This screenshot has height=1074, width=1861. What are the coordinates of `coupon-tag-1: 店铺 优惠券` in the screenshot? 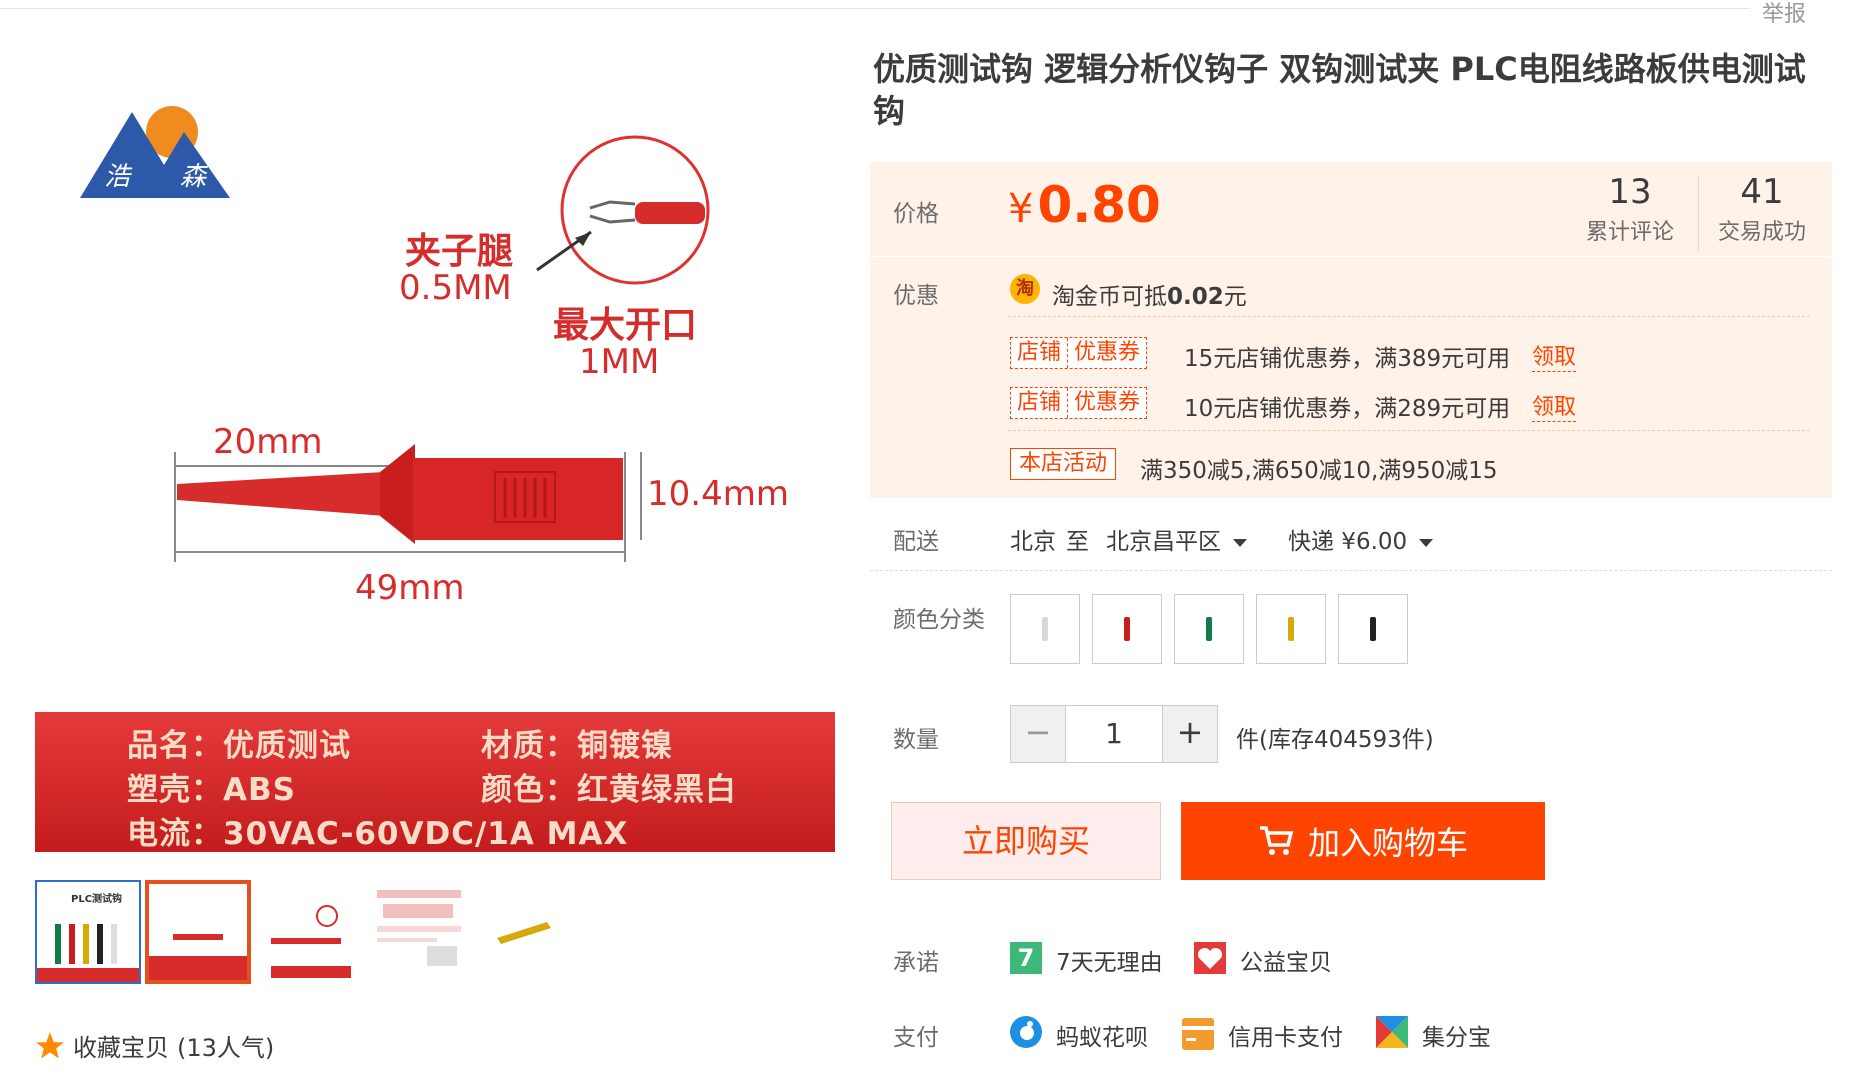 It's located at (1079, 353).